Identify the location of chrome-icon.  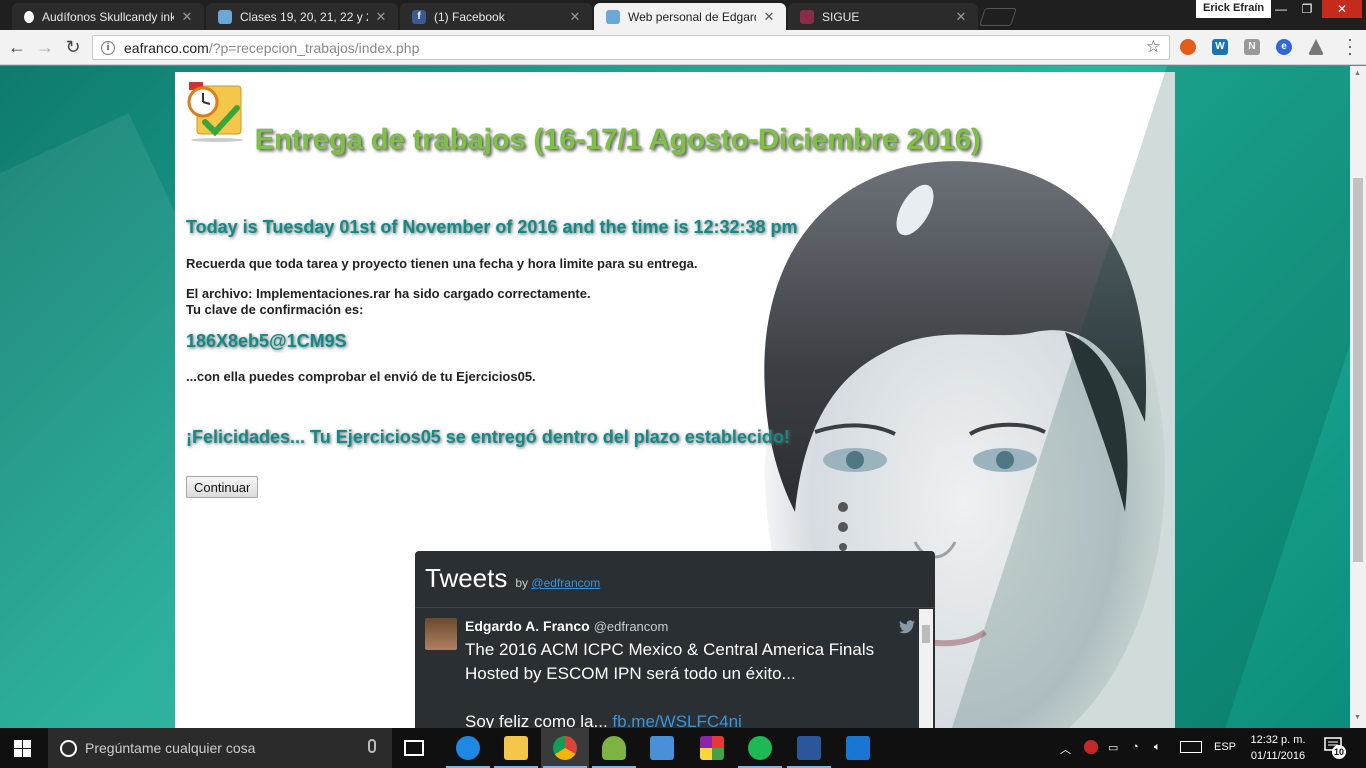
(565, 752).